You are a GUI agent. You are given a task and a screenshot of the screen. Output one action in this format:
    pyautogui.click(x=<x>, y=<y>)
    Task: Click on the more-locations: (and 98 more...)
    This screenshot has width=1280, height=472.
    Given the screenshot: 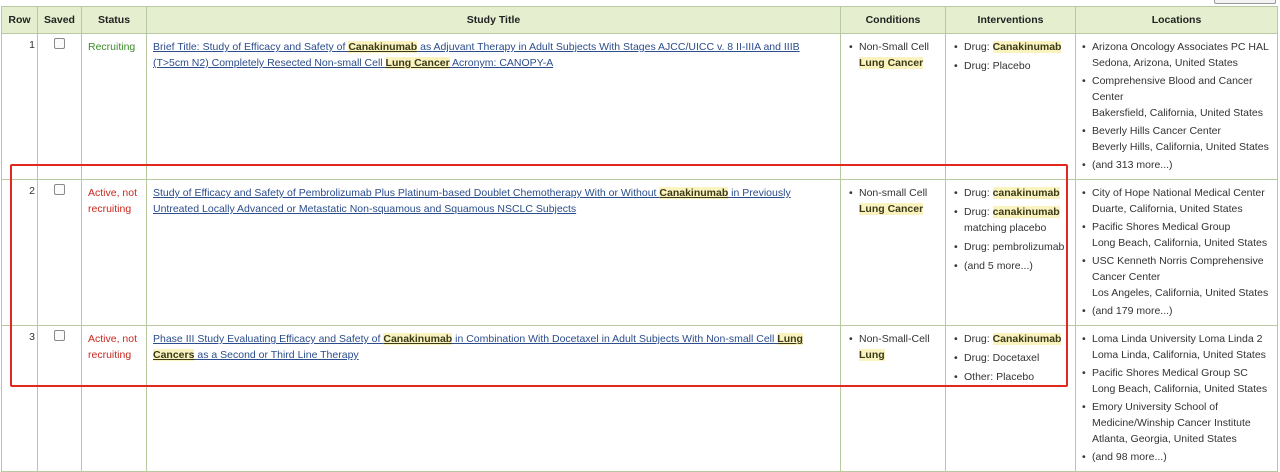 What is the action you would take?
    pyautogui.click(x=1176, y=457)
    